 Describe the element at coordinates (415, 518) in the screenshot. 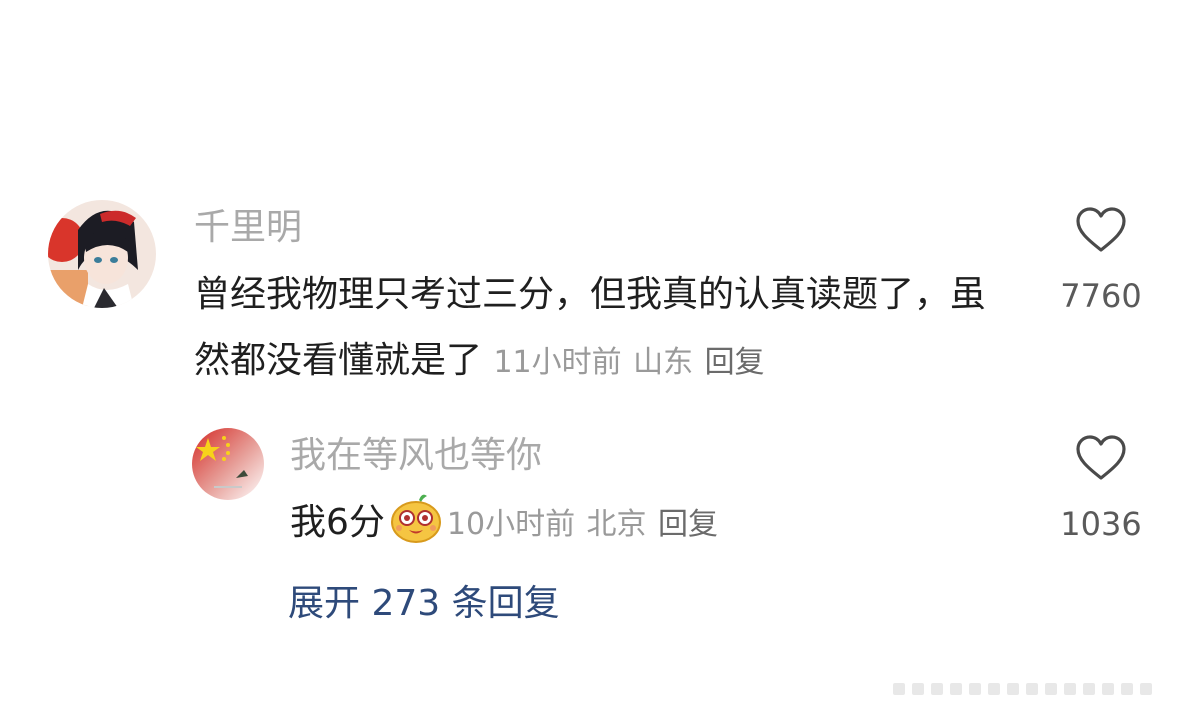

I see `cute-face-emoji-icon` at that location.